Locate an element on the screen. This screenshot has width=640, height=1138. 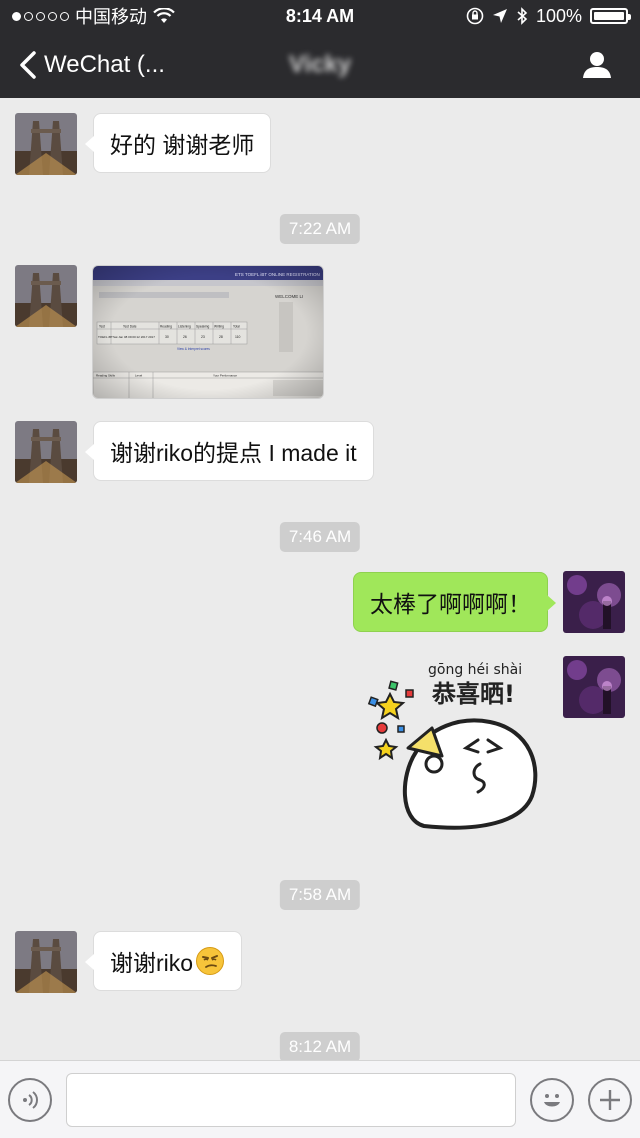
battery-icon is located at coordinates (610, 16).